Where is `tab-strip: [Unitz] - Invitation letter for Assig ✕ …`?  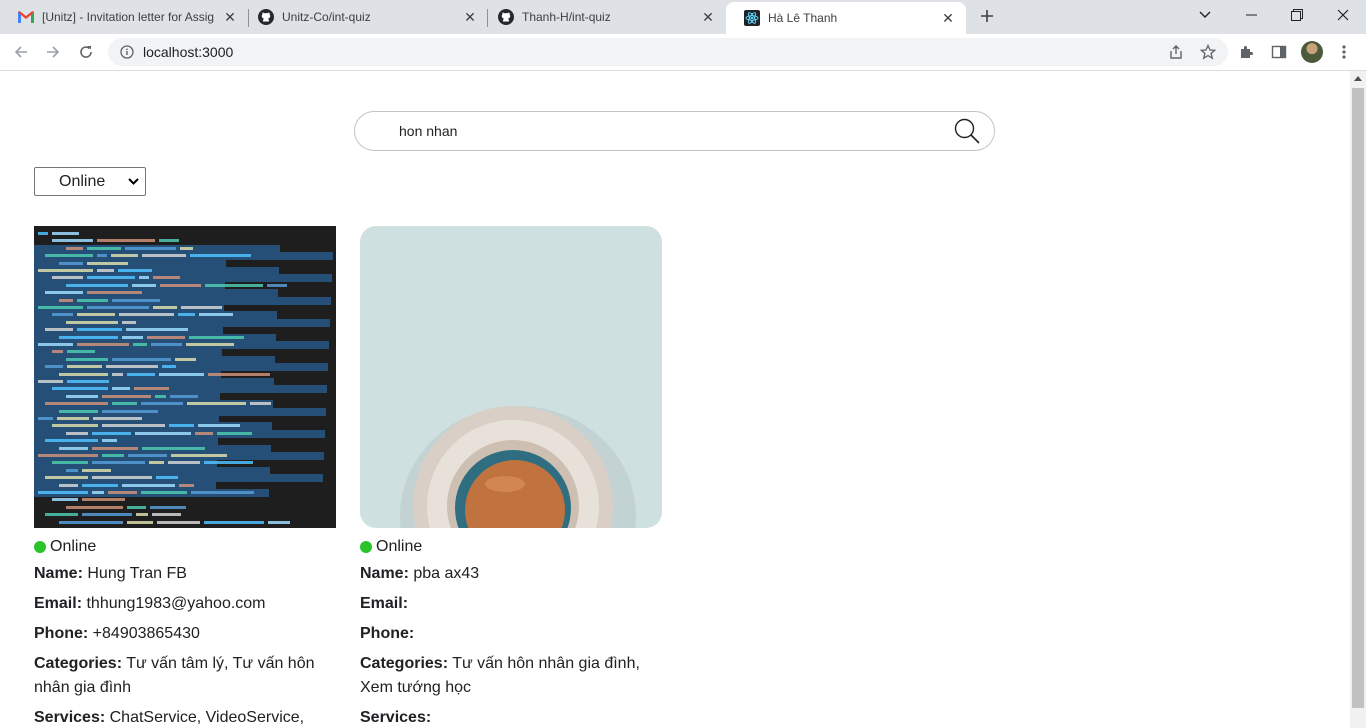 tab-strip: [Unitz] - Invitation letter for Assig ✕ … is located at coordinates (683, 17).